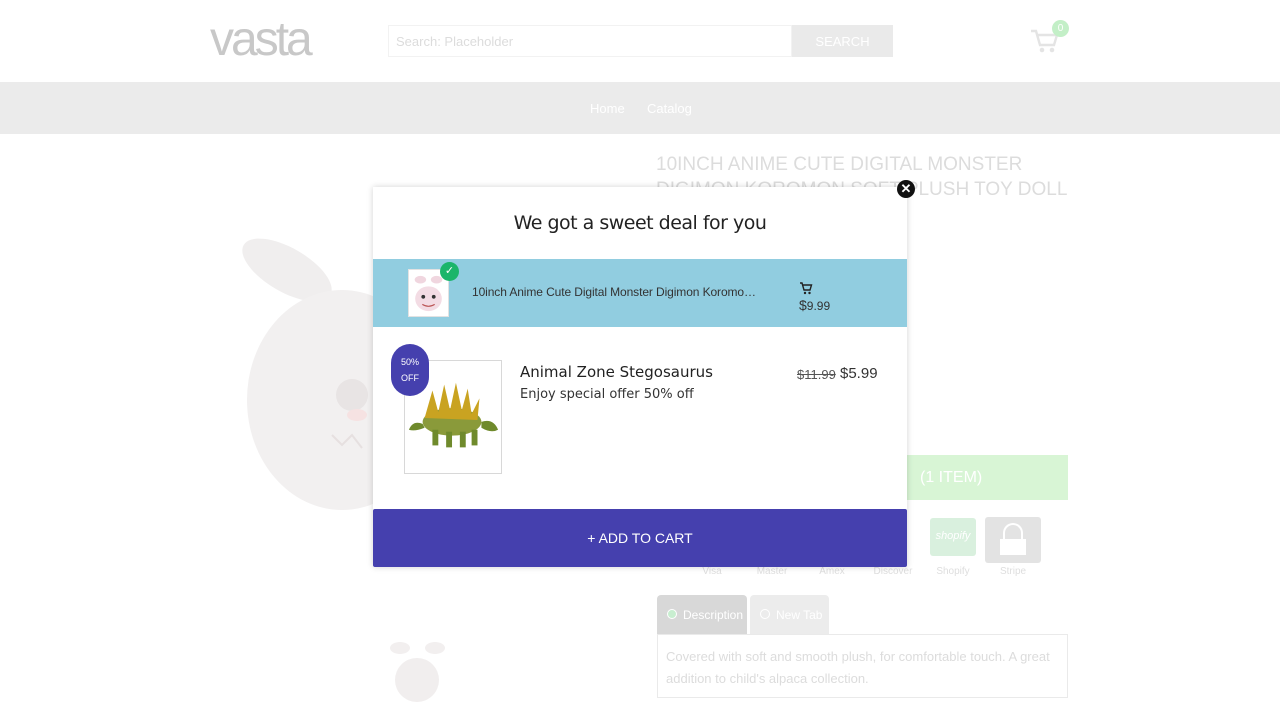 This screenshot has height=720, width=1280. Describe the element at coordinates (951, 477) in the screenshot. I see `add-to-cart-main-label: (1 ITEM)` at that location.